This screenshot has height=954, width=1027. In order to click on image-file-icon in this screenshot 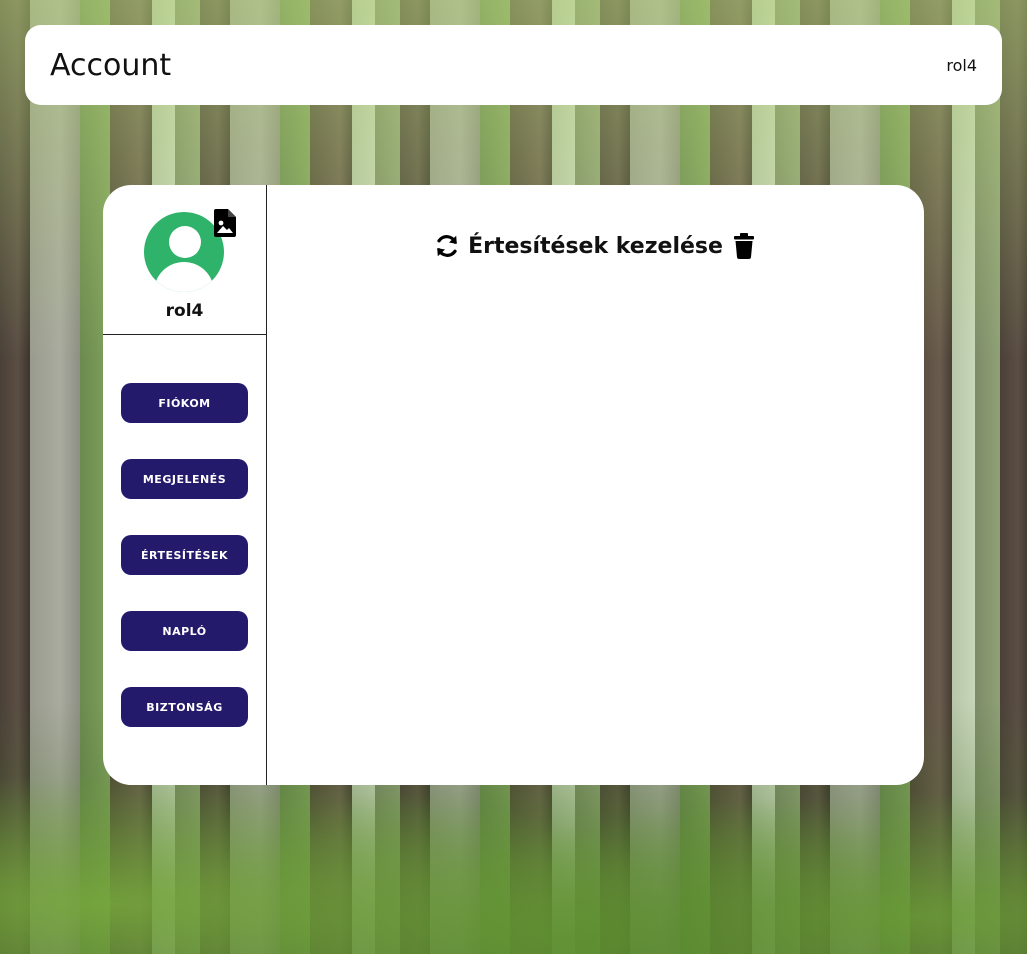, I will do `click(225, 223)`.